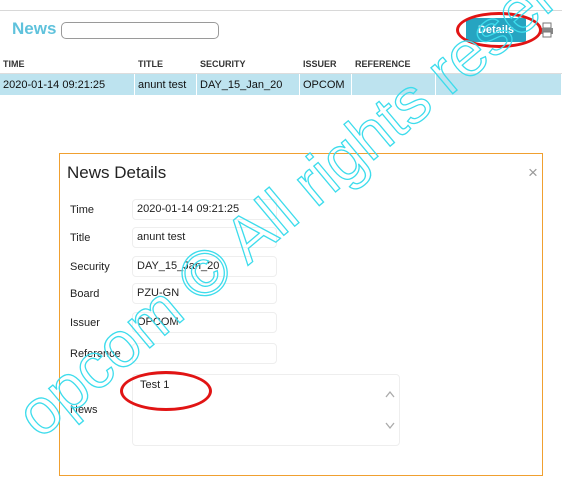 The width and height of the screenshot is (562, 479). I want to click on cell-security: DAY_15_Jan_20, so click(248, 84).